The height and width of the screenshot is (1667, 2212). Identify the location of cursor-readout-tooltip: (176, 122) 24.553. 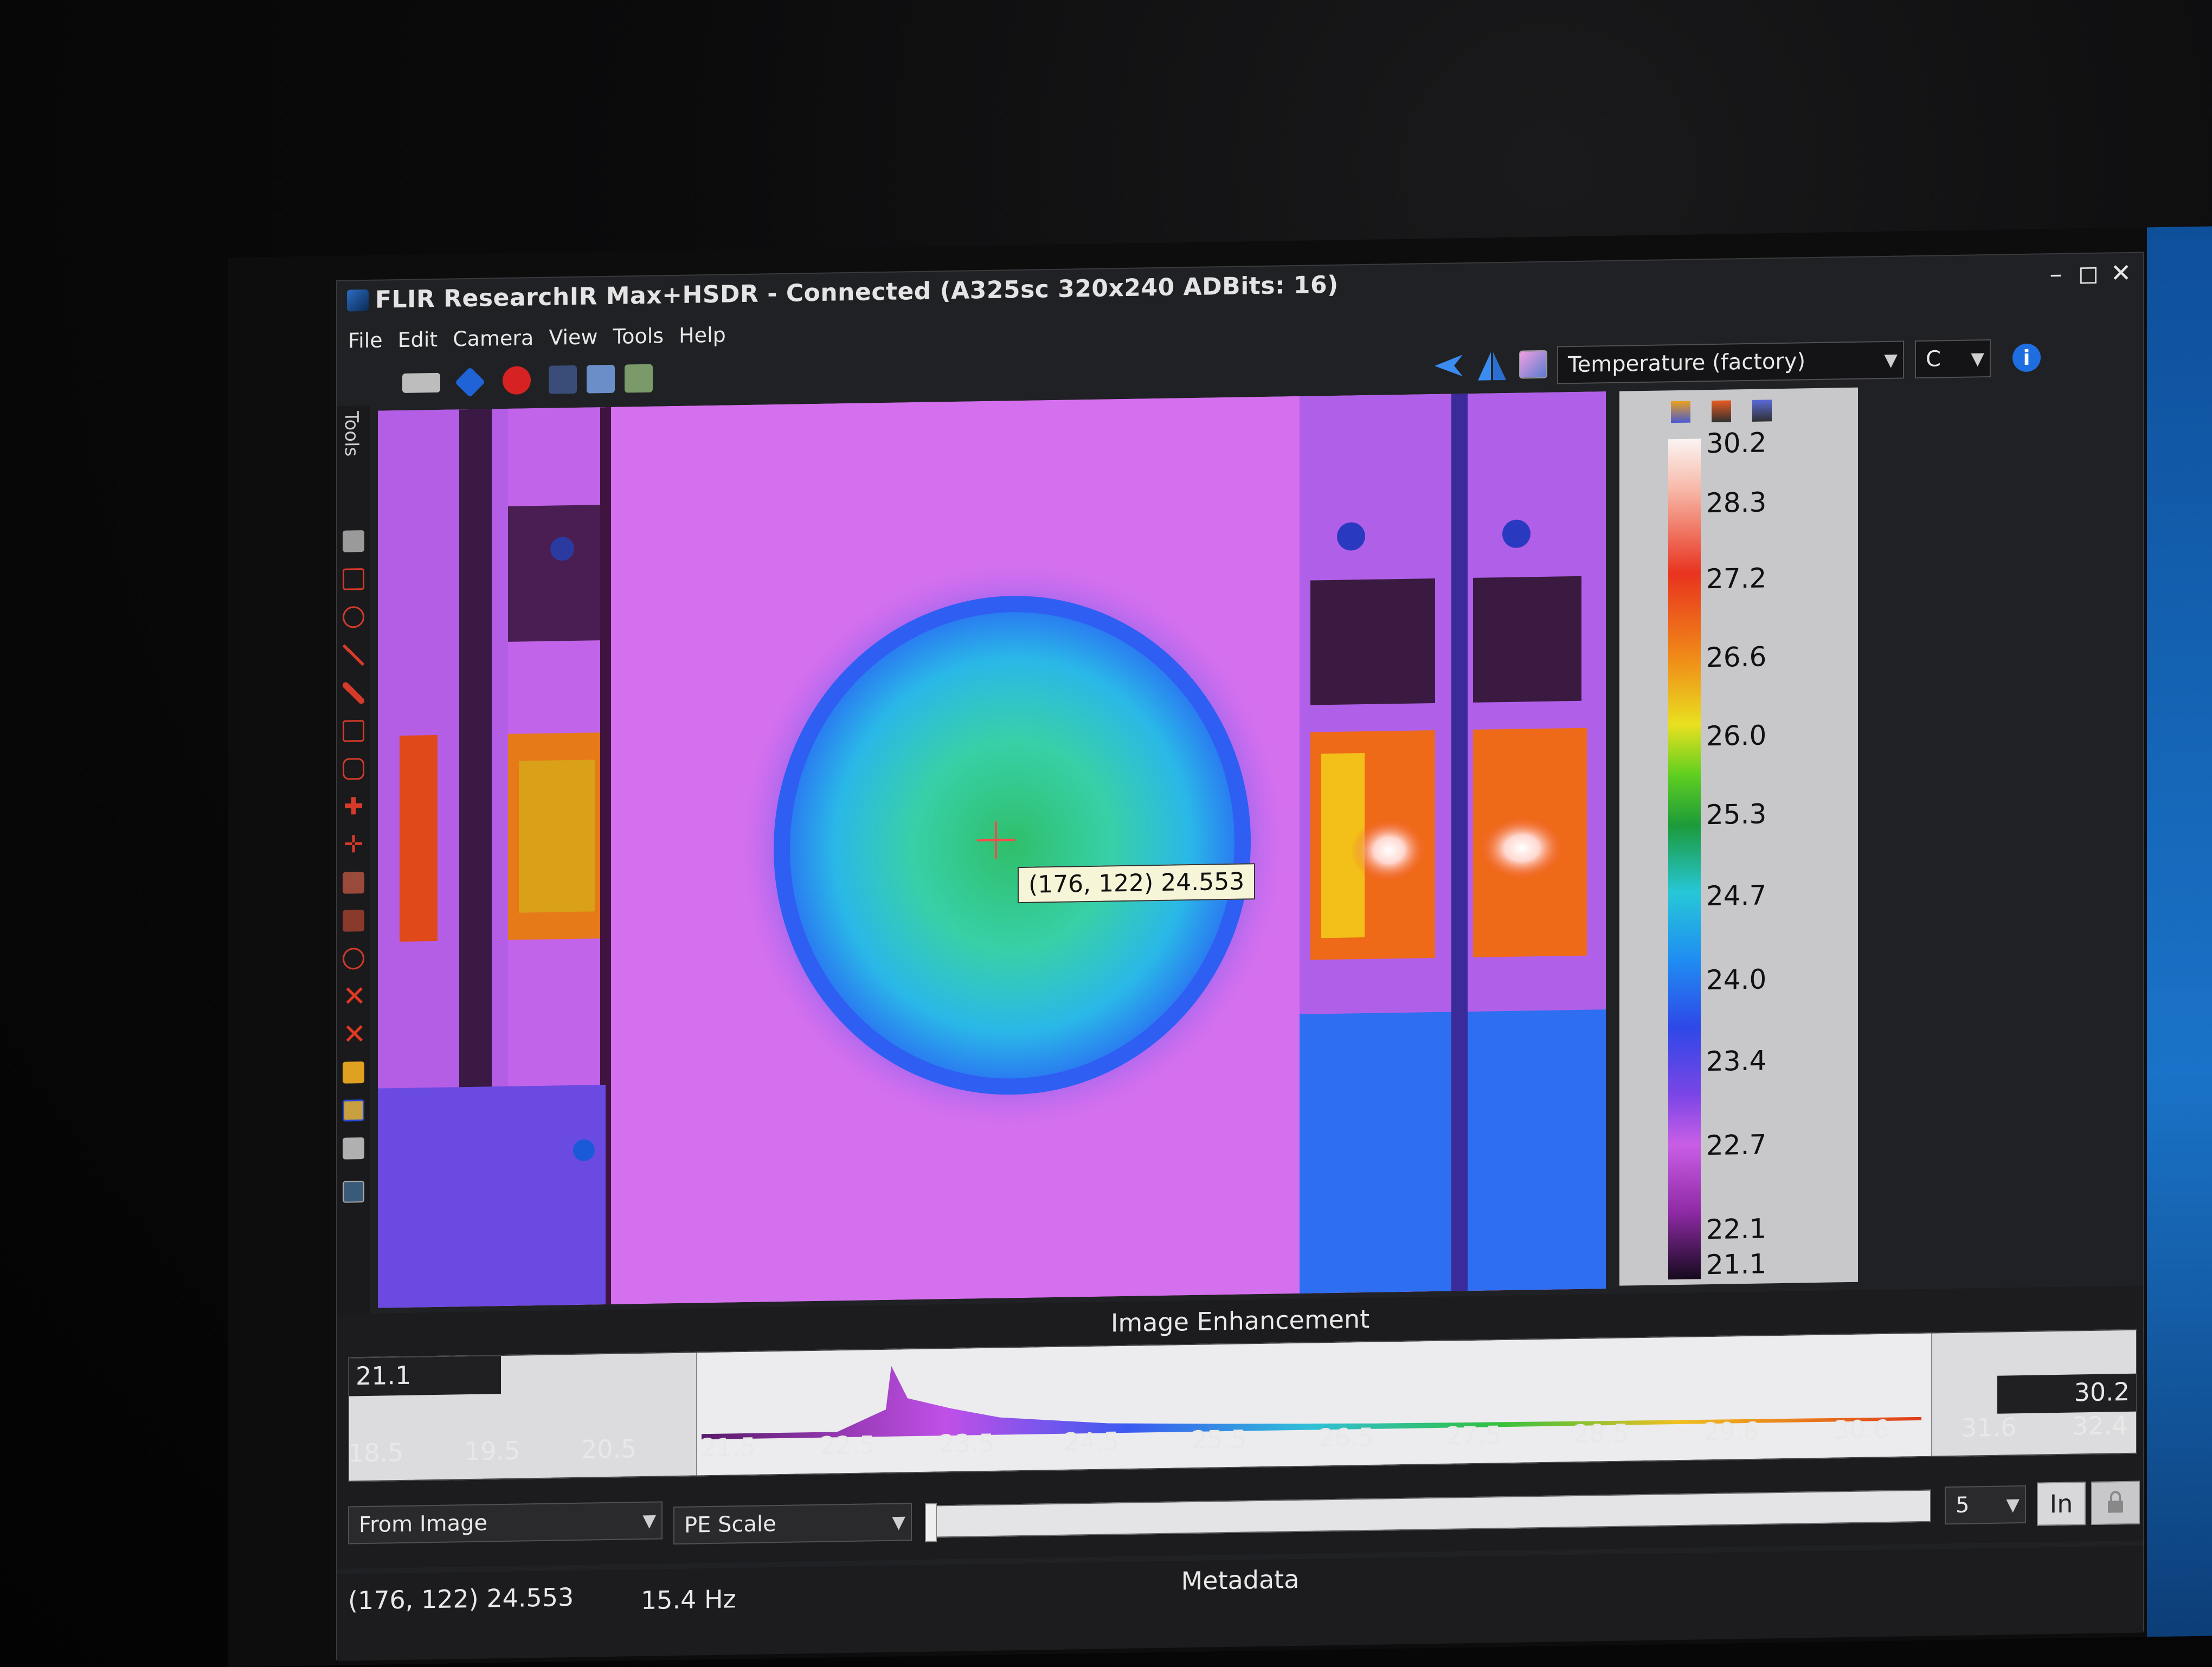
(1137, 883).